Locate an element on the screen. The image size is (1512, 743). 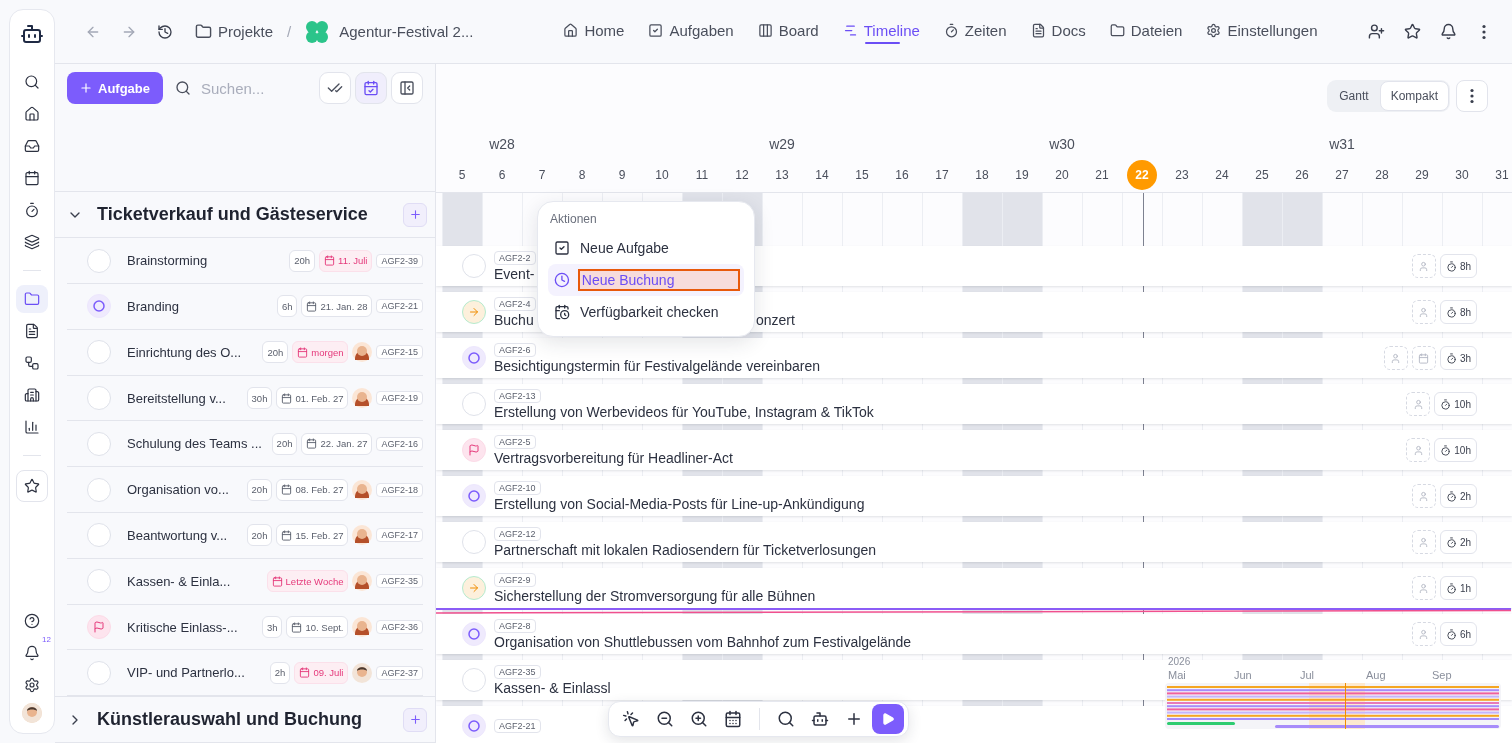
day-label: 6 is located at coordinates (502, 175).